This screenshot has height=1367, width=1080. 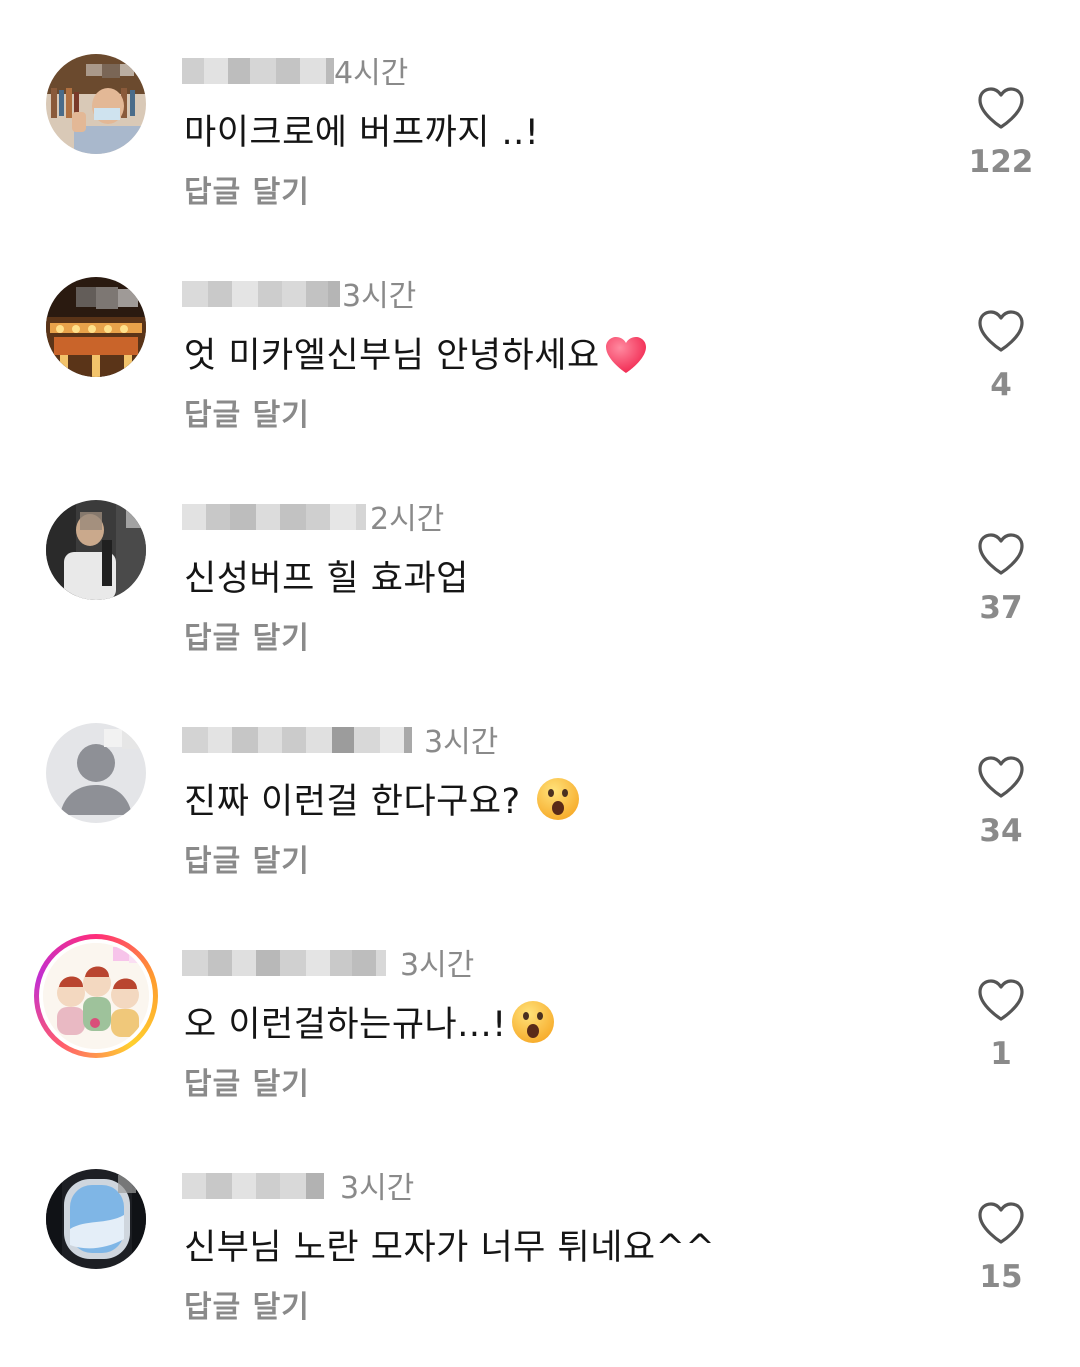 What do you see at coordinates (362, 133) in the screenshot?
I see `comment-text: 마이크로에 버프까지 ..!` at bounding box center [362, 133].